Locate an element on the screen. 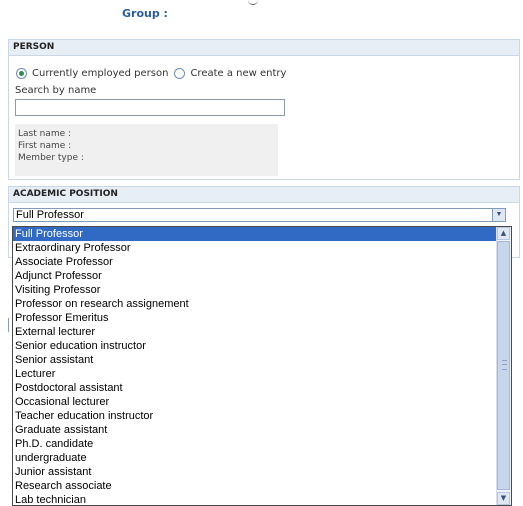 The image size is (523, 506). scrollbar-grip-icon is located at coordinates (504, 365).